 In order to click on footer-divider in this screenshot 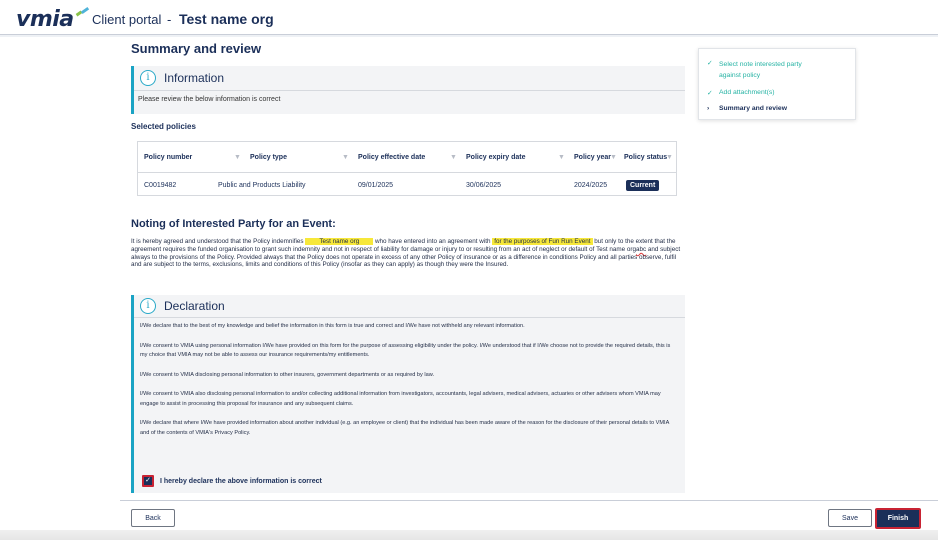, I will do `click(529, 500)`.